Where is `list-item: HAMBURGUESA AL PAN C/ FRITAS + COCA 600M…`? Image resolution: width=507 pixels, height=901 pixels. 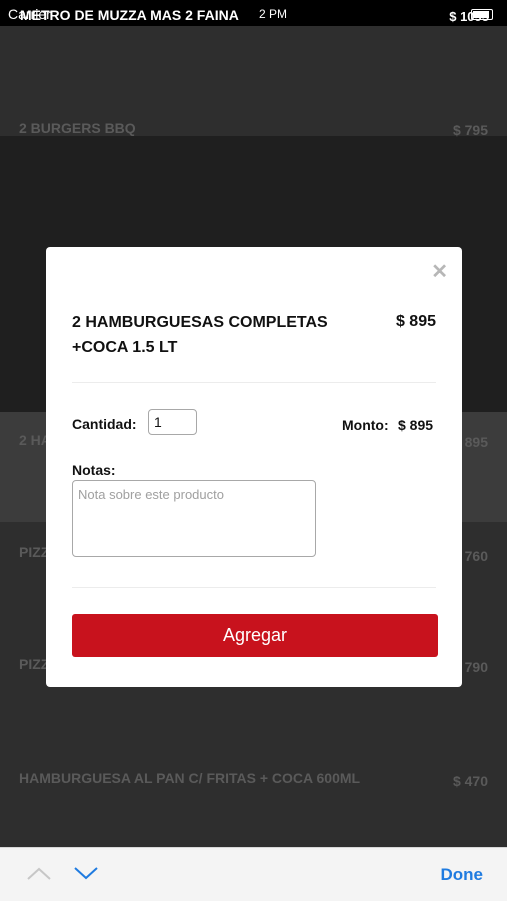 list-item: HAMBURGUESA AL PAN C/ FRITAS + COCA 600M… is located at coordinates (253, 797).